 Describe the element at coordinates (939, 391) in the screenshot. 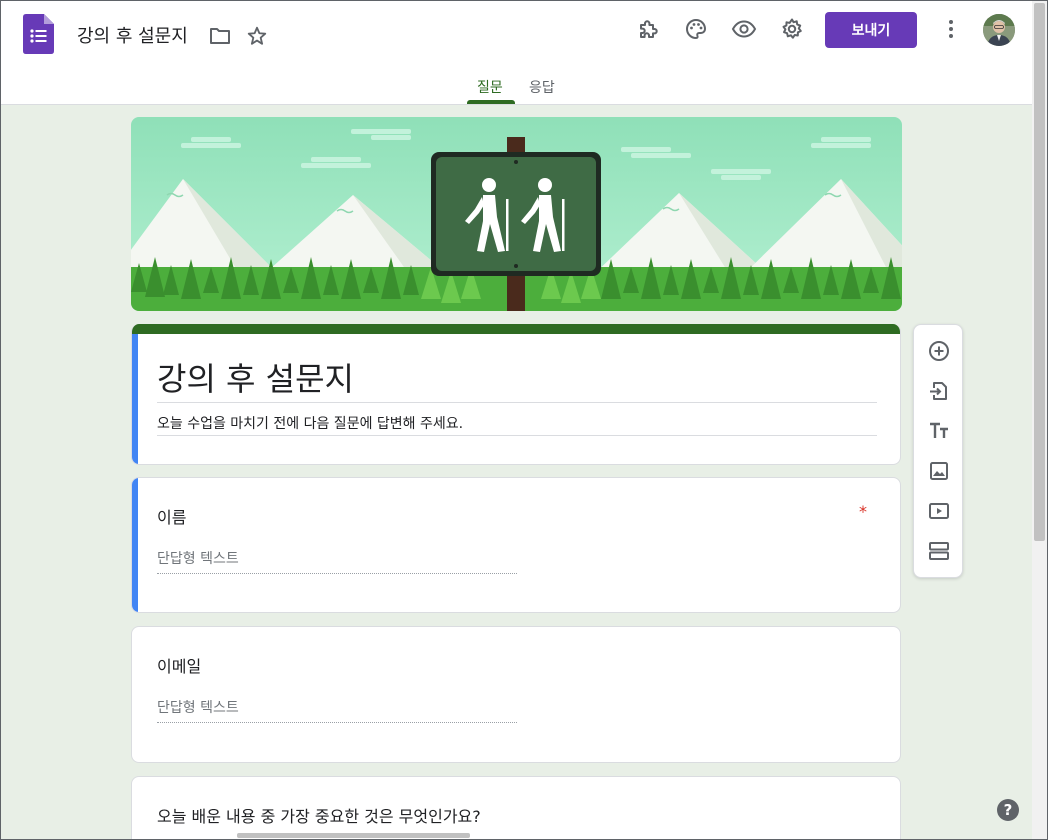

I see `import-questions-icon` at that location.